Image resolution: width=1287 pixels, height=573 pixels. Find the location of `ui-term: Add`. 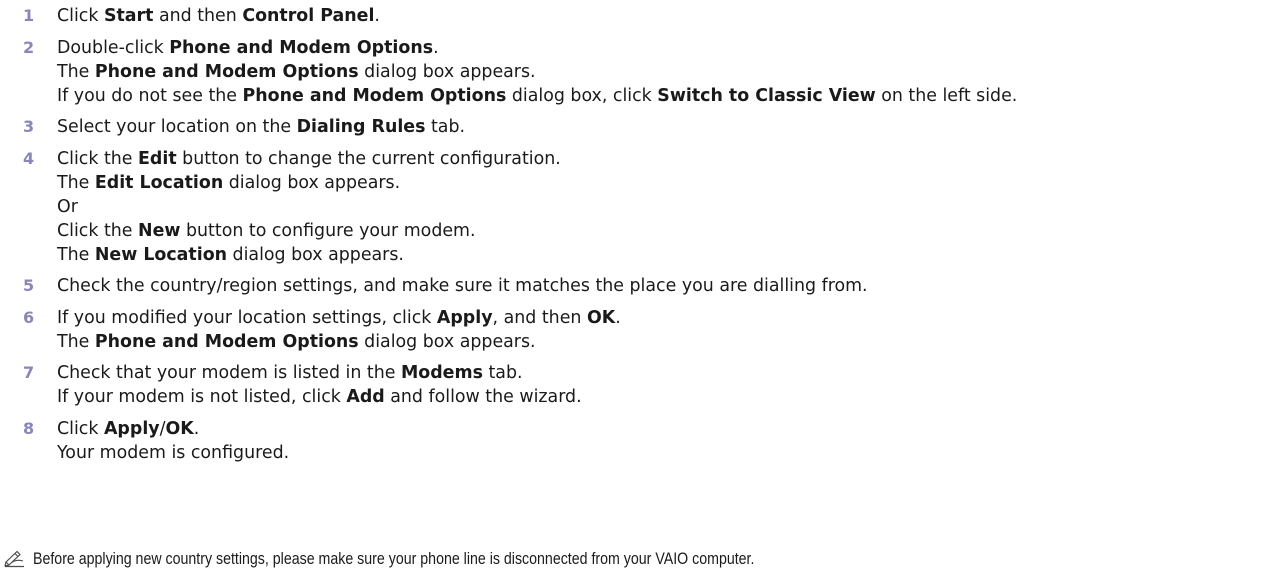

ui-term: Add is located at coordinates (365, 397).